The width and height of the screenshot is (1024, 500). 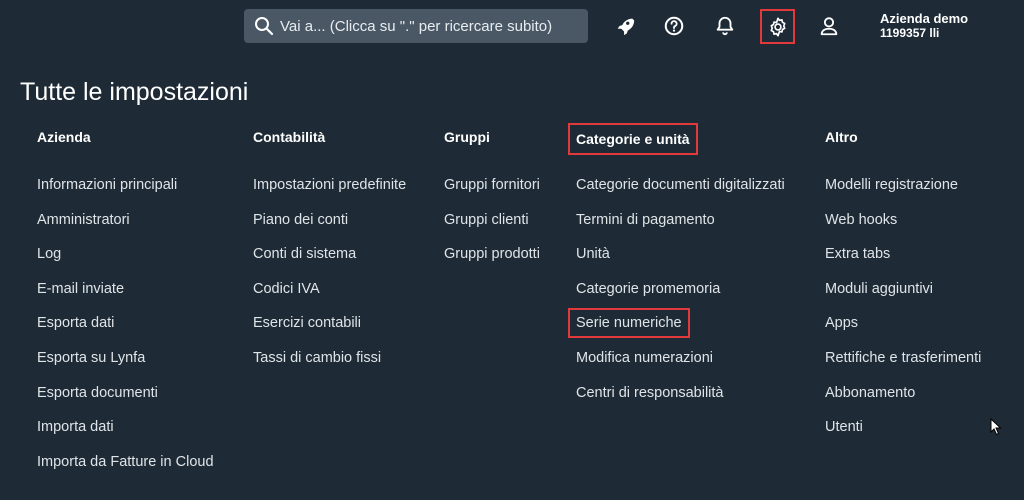 What do you see at coordinates (903, 358) in the screenshot?
I see `settings-link: Rettifiche e trasferimenti` at bounding box center [903, 358].